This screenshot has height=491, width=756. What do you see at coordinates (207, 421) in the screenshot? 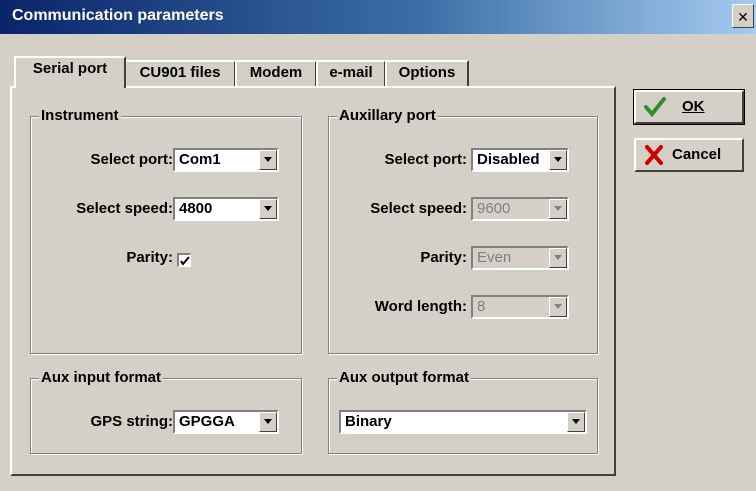
I see `gps-string-value: GPGGA` at bounding box center [207, 421].